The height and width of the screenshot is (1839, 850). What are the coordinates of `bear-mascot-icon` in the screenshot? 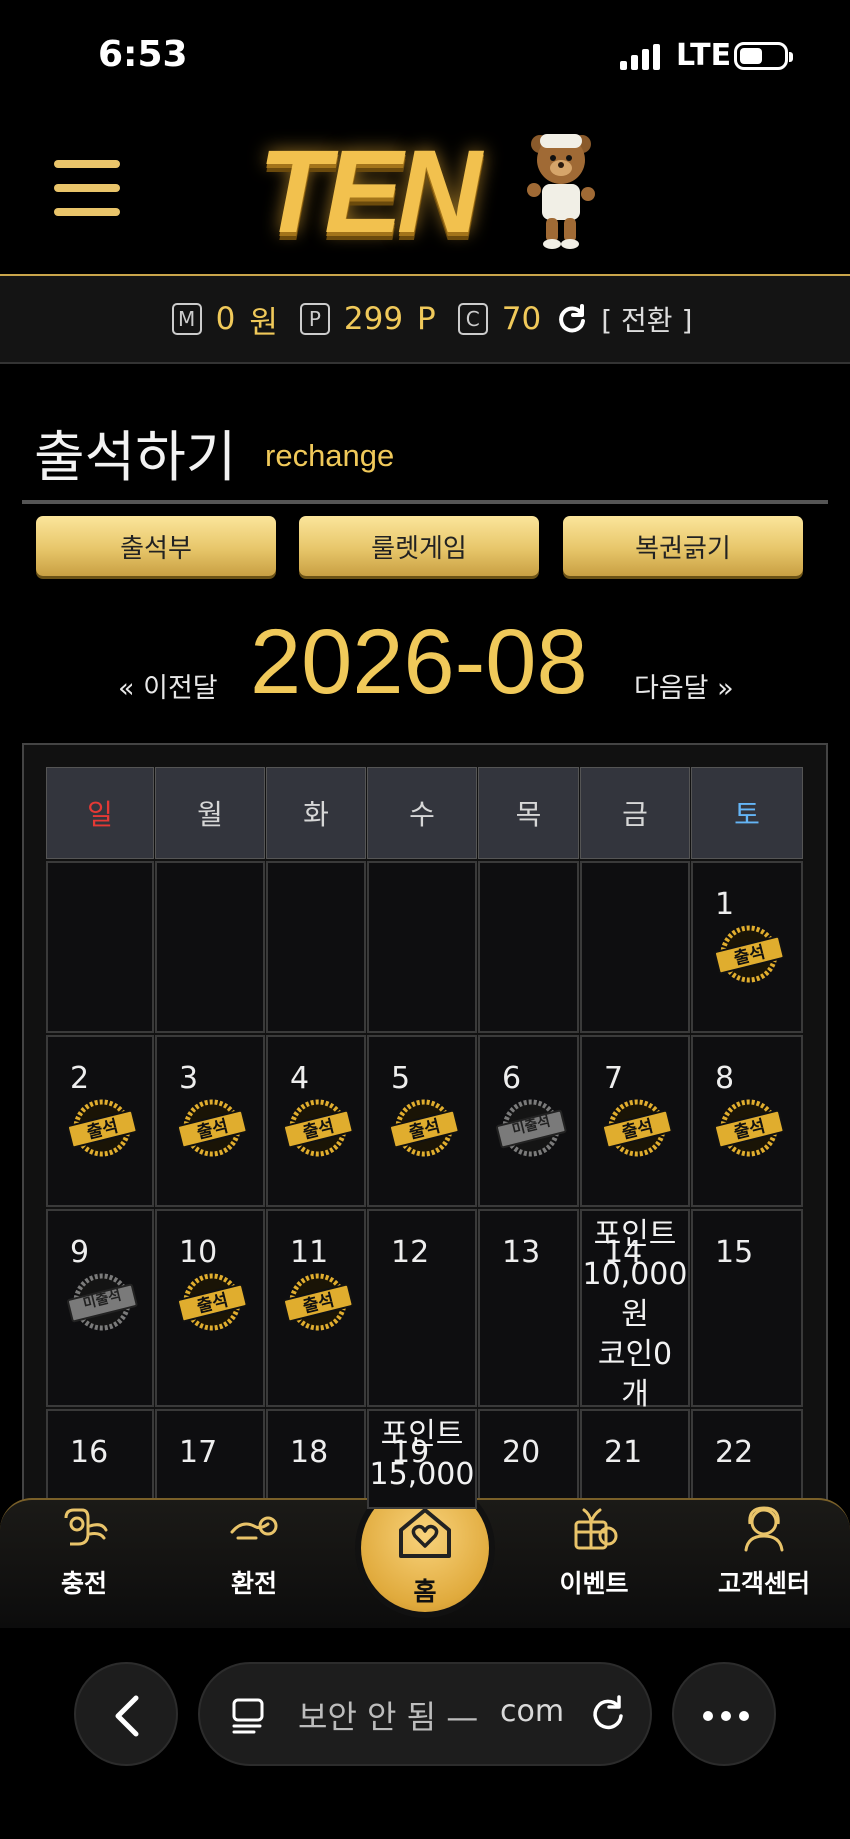 It's located at (561, 191).